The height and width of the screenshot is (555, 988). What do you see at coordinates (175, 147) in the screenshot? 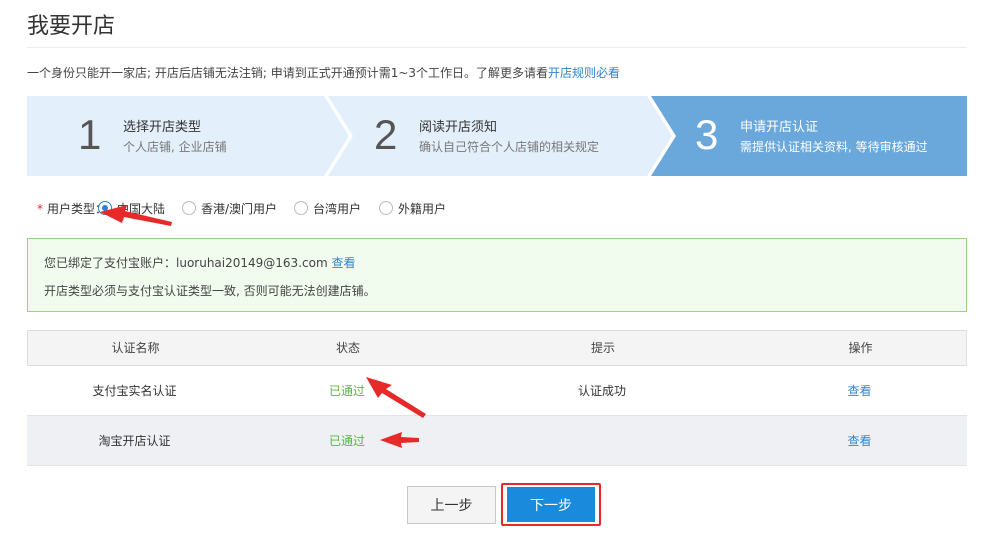
I see `step-1-desc: 个人店铺, 企业店铺` at bounding box center [175, 147].